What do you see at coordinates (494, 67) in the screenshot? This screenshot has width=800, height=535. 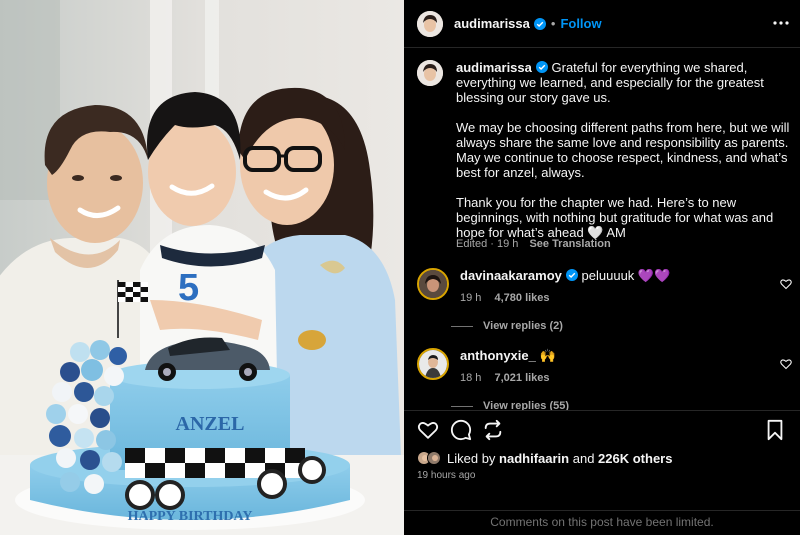 I see `caption-username: audimarissa` at bounding box center [494, 67].